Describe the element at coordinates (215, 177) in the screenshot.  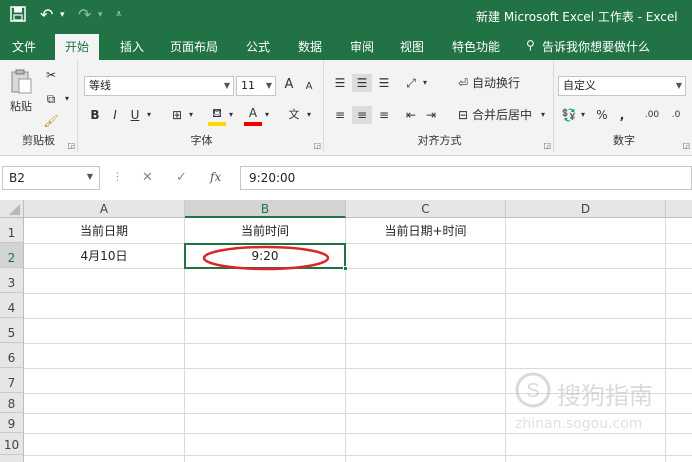
I see `insert-function-icon: fx` at that location.